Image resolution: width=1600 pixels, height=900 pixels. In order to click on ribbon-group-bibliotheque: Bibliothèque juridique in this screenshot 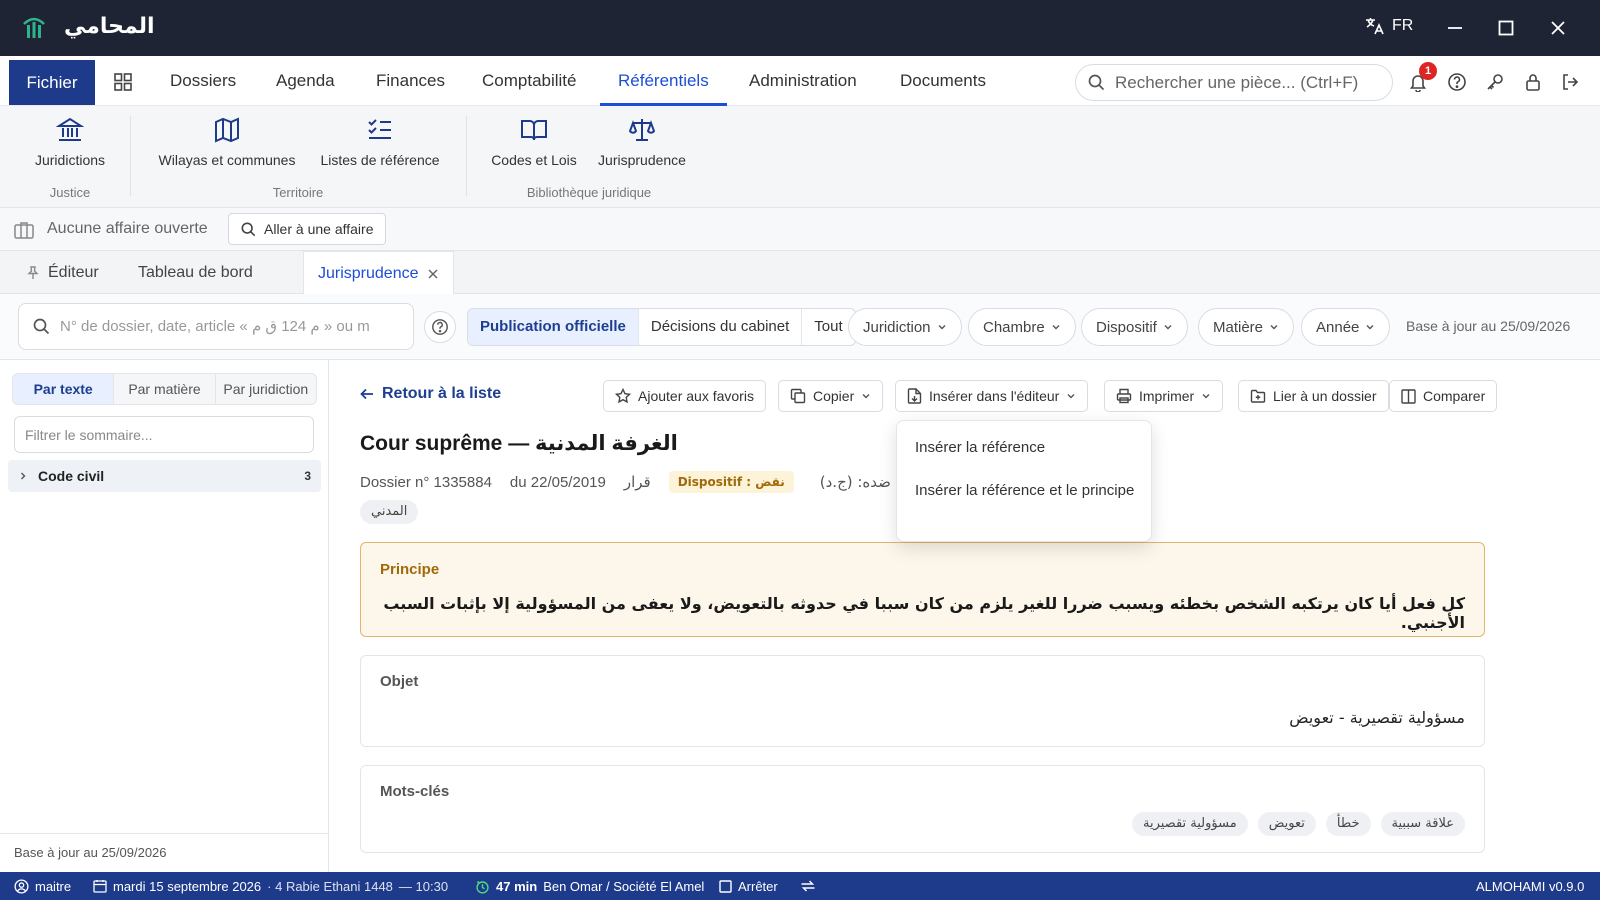, I will do `click(589, 192)`.